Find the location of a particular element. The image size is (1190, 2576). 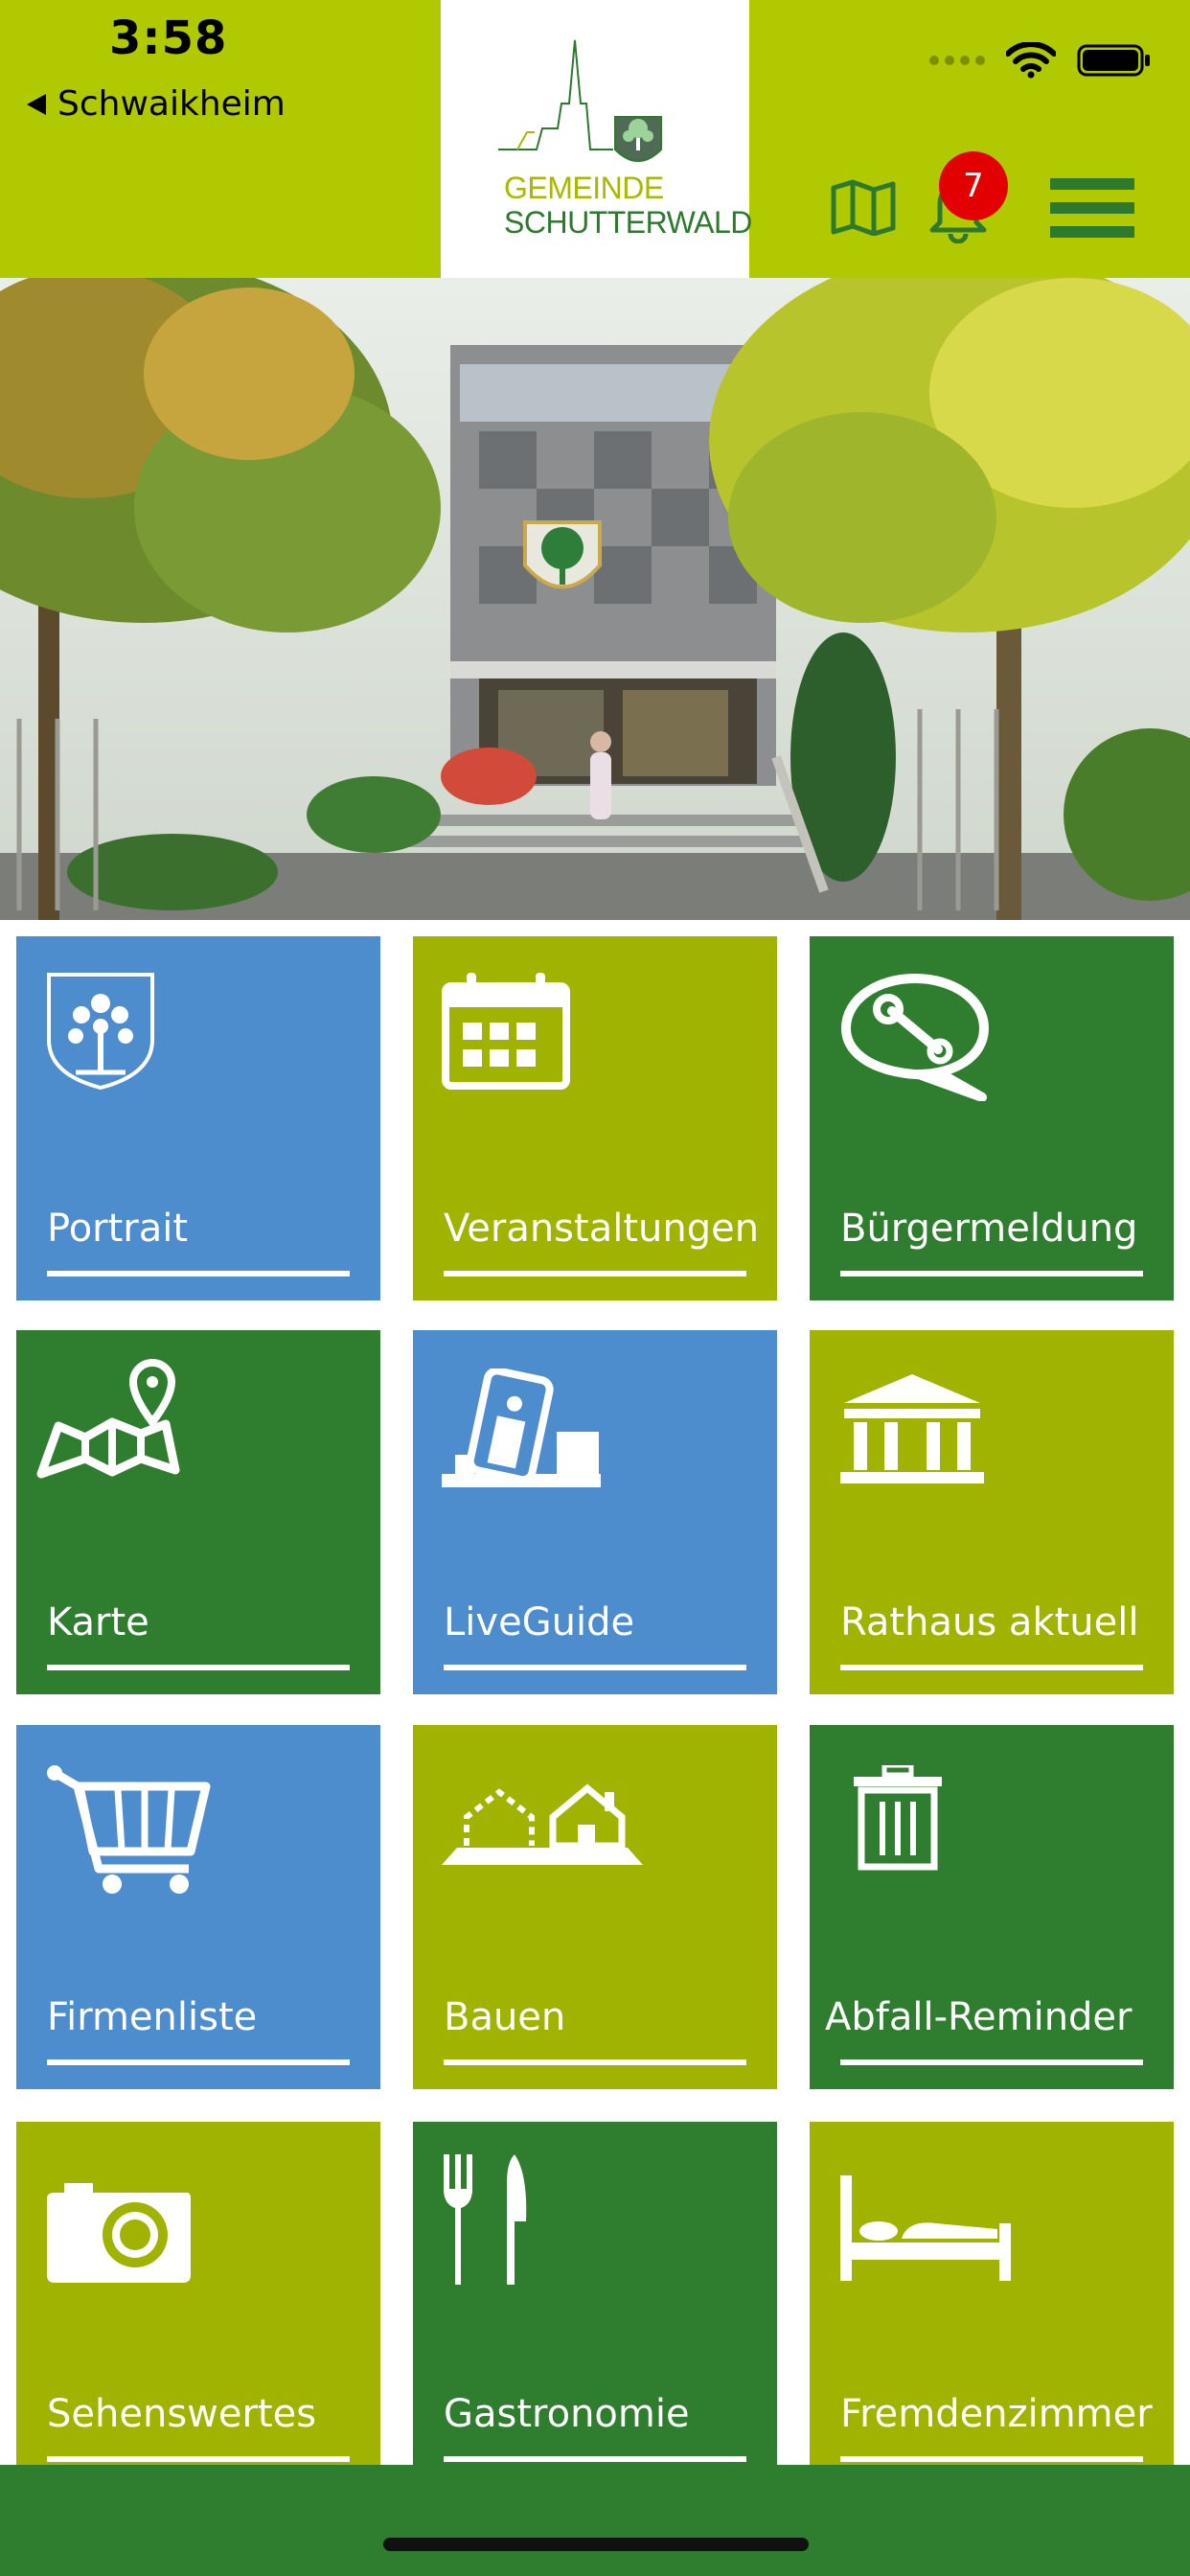

tile-fremdenzimmer: Fremdenzimmer is located at coordinates (992, 2304).